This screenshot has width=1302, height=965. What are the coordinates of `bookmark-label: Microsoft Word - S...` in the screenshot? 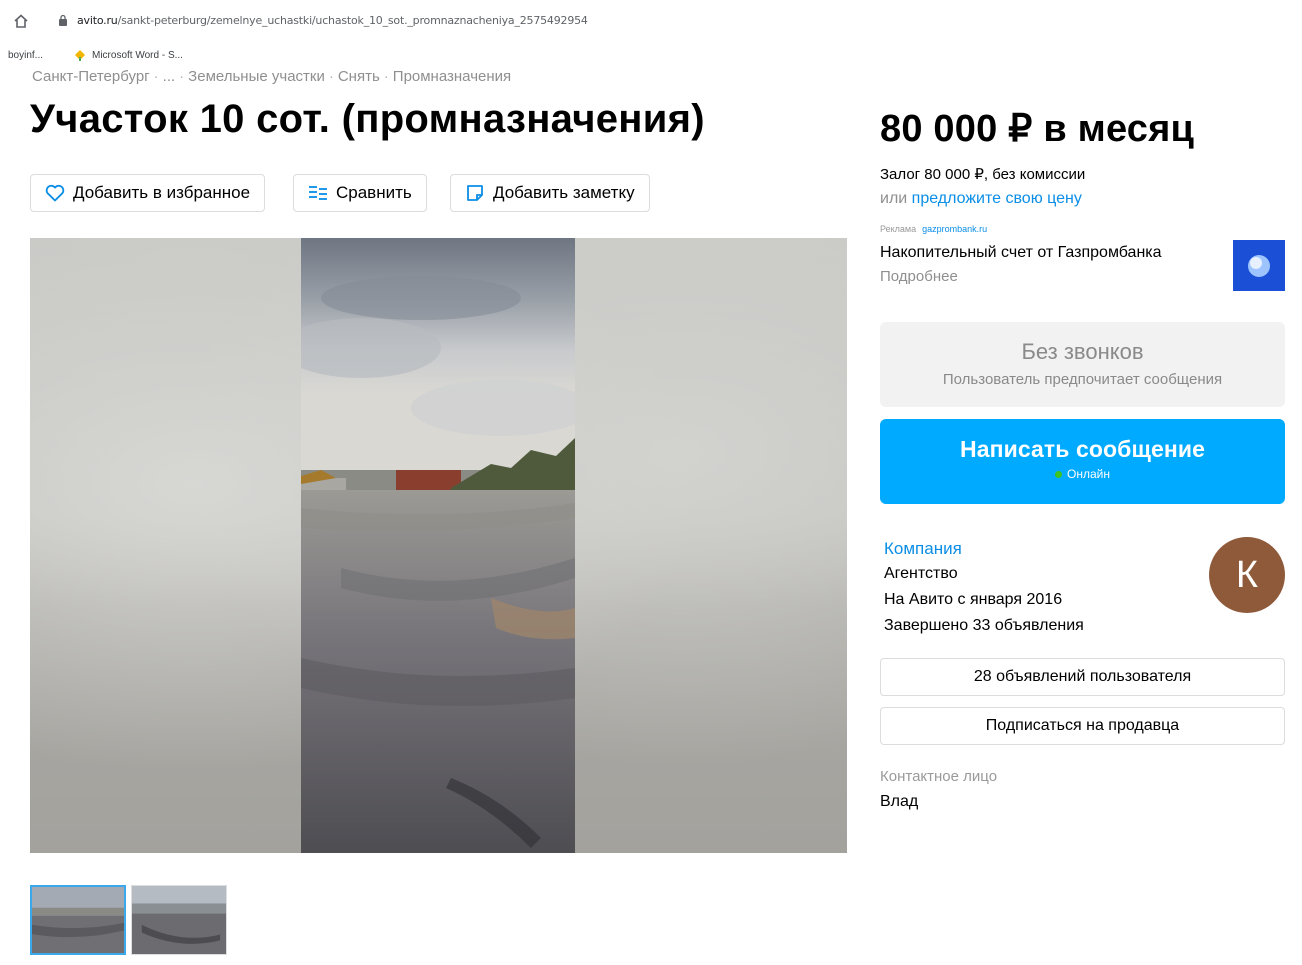 It's located at (137, 55).